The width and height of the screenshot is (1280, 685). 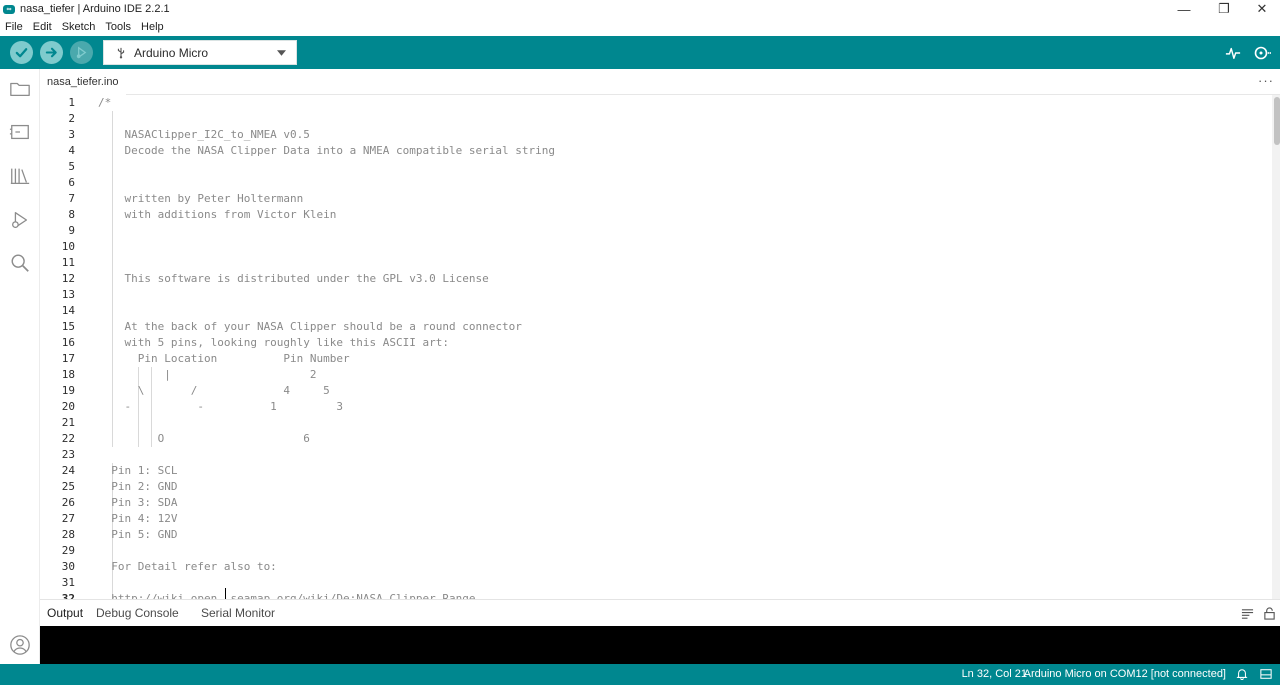 I want to click on code-line: Pin 1: SCL, so click(x=138, y=470).